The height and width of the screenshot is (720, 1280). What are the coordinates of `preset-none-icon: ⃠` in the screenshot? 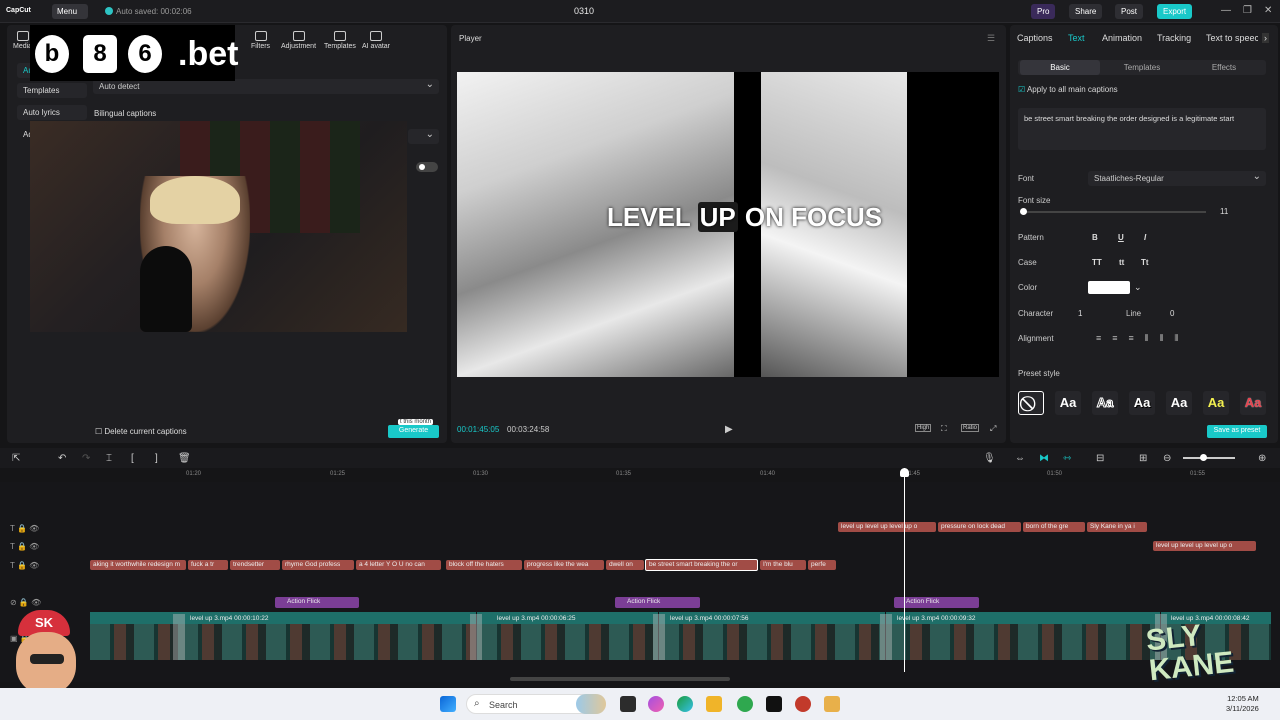 It's located at (1031, 403).